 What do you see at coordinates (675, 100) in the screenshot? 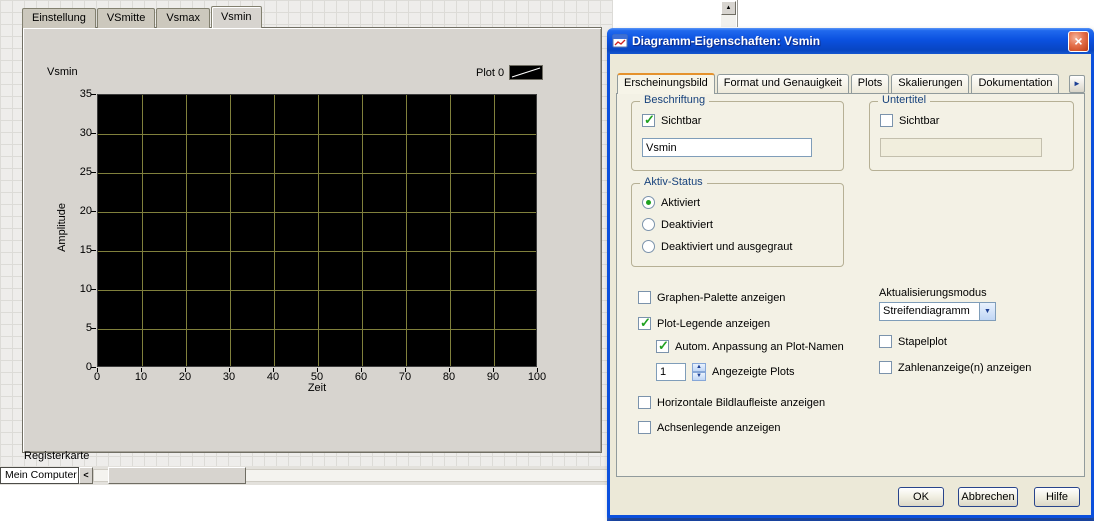
I see `group-beschriftung-legend: Beschriftung` at bounding box center [675, 100].